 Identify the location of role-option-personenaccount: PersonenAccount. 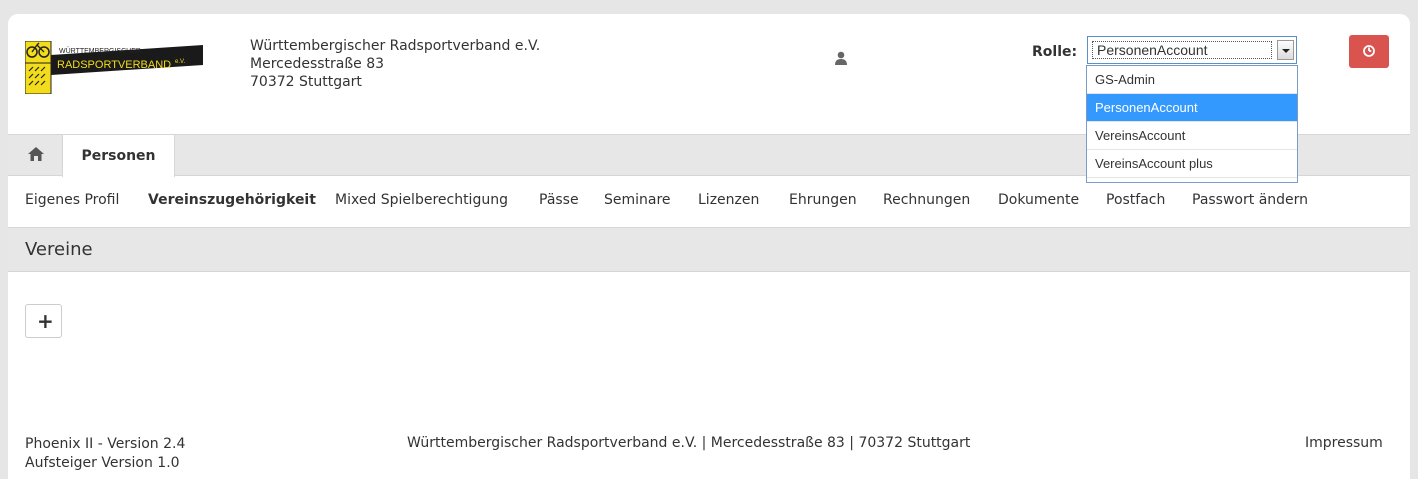
(1192, 108).